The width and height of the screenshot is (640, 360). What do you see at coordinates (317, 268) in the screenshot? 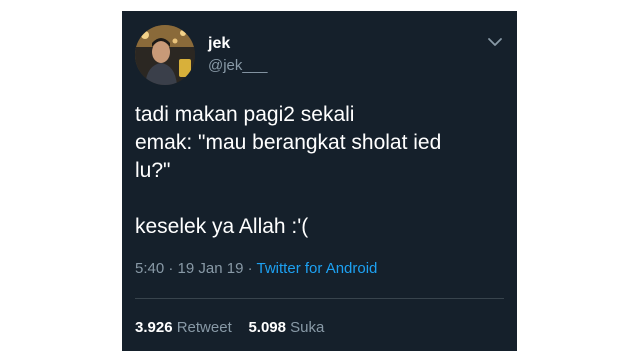
I see `tweet-source-link: Twitter for Android` at bounding box center [317, 268].